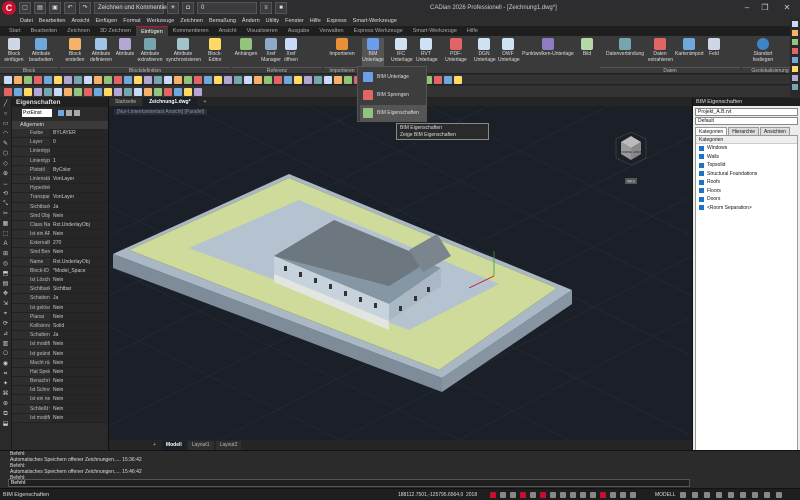  Describe the element at coordinates (6, 164) in the screenshot. I see `draw-tool-icon: ◇` at that location.